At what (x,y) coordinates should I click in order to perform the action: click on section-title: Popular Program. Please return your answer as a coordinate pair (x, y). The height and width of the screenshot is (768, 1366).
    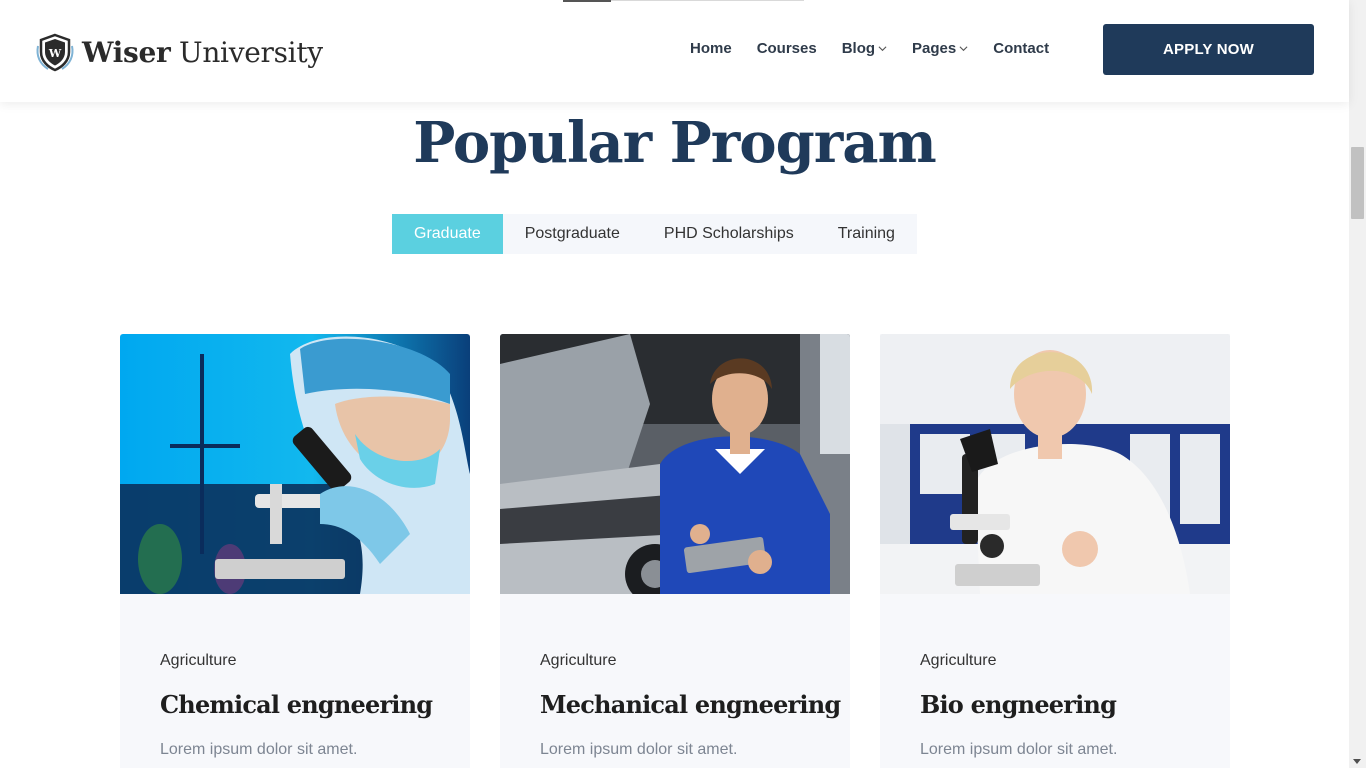
    Looking at the image, I should click on (675, 143).